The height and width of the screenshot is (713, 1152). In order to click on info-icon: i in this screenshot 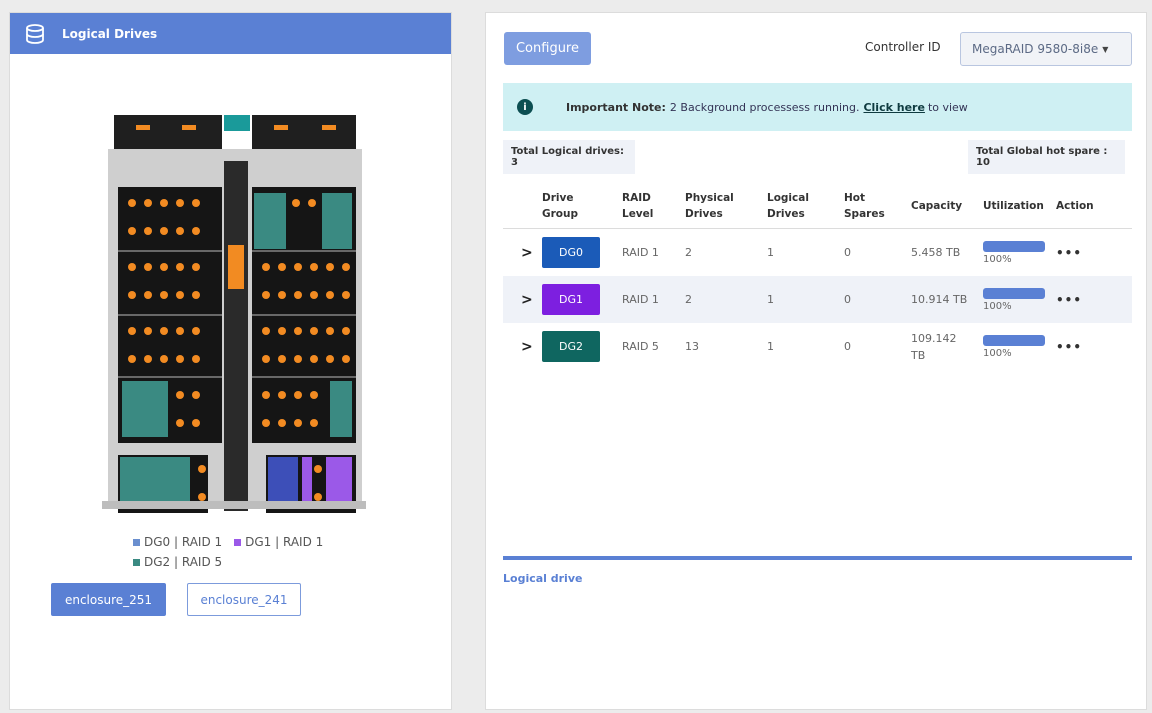, I will do `click(525, 107)`.